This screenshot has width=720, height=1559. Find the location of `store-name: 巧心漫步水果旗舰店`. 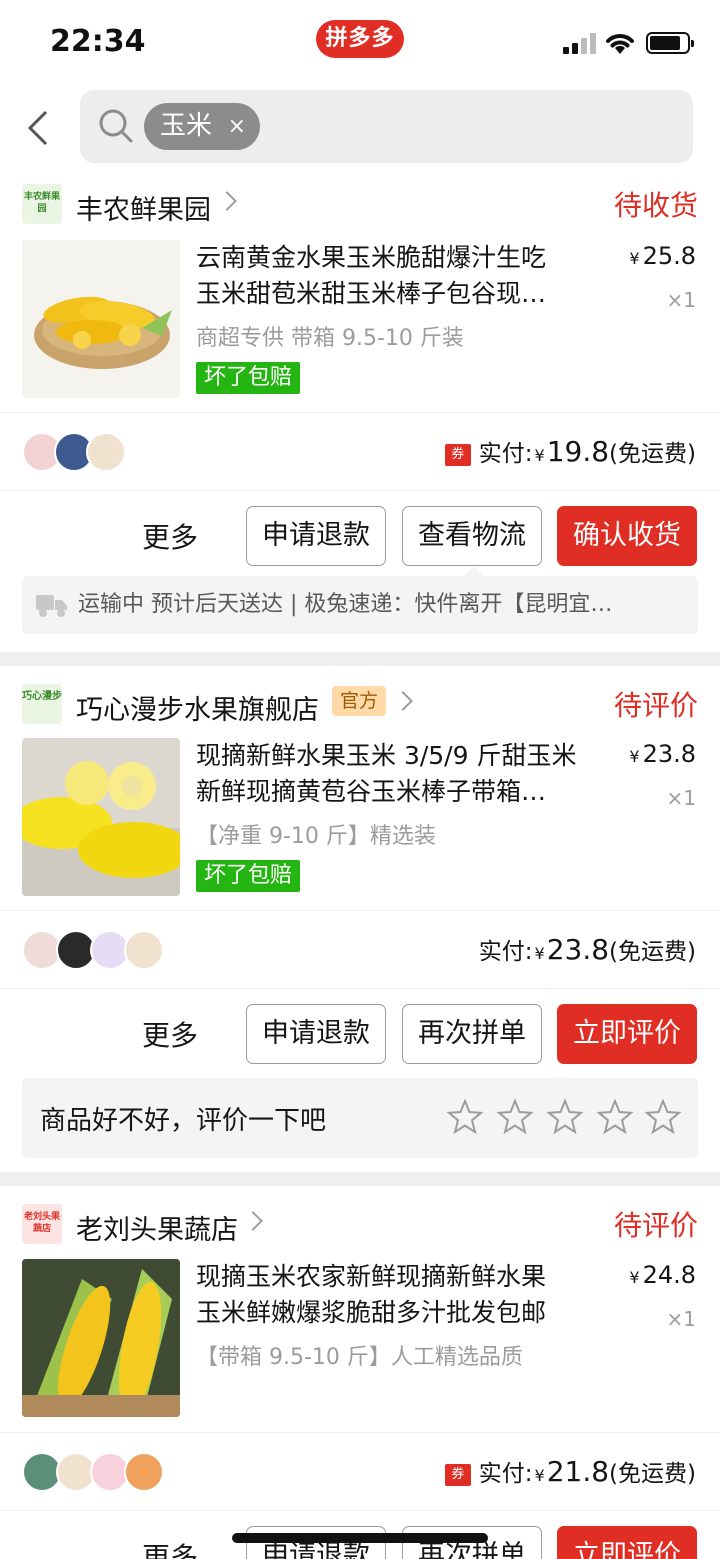

store-name: 巧心漫步水果旗舰店 is located at coordinates (197, 707).